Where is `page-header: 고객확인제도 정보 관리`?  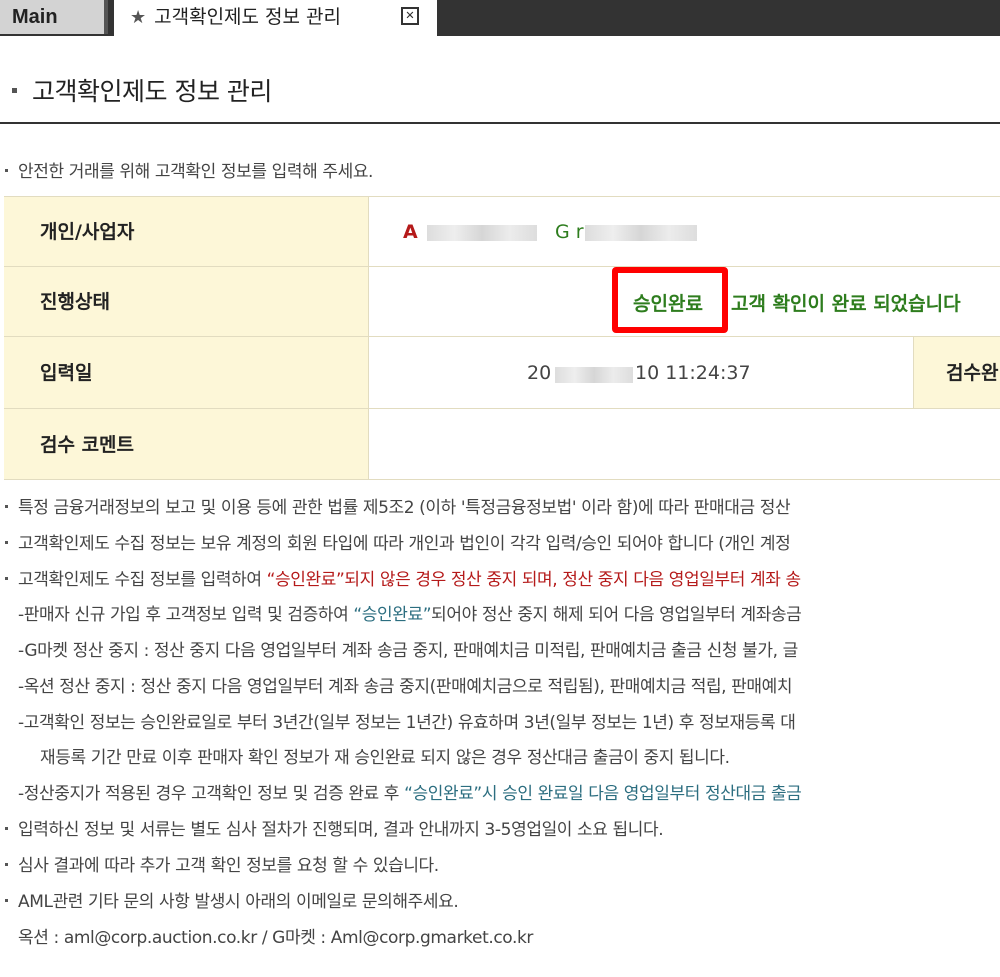
page-header: 고객확인제도 정보 관리 is located at coordinates (500, 95).